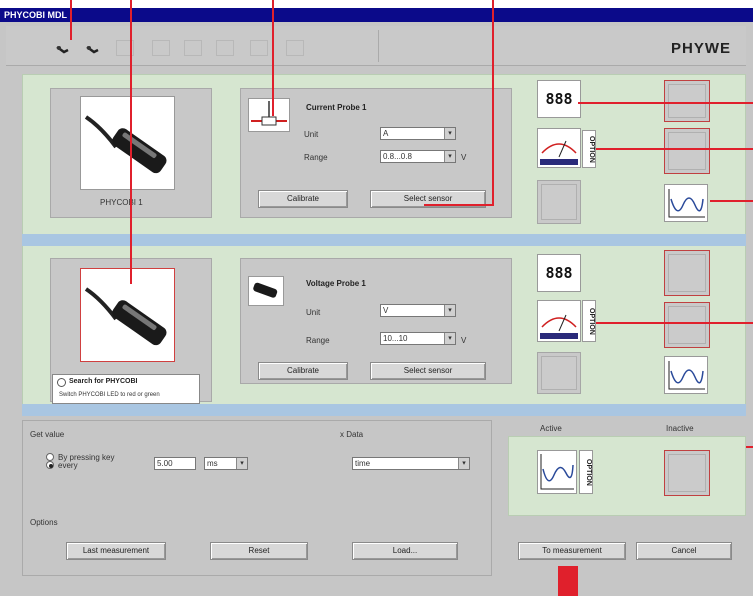  Describe the element at coordinates (378, 46) in the screenshot. I see `toolbar-divider` at that location.